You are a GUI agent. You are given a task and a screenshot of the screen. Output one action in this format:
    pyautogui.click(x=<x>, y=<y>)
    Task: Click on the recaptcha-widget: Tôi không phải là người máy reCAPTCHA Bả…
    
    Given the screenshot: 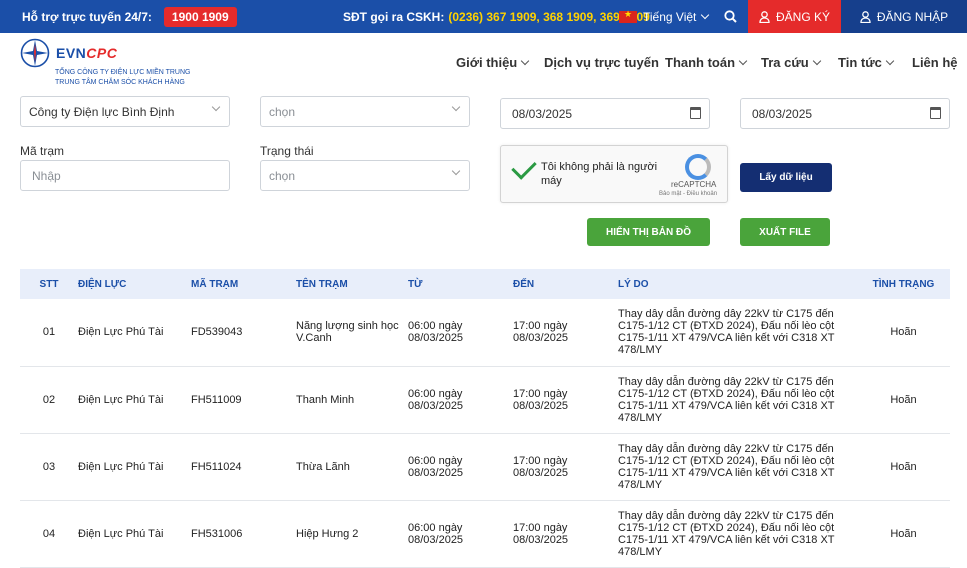 What is the action you would take?
    pyautogui.click(x=614, y=174)
    